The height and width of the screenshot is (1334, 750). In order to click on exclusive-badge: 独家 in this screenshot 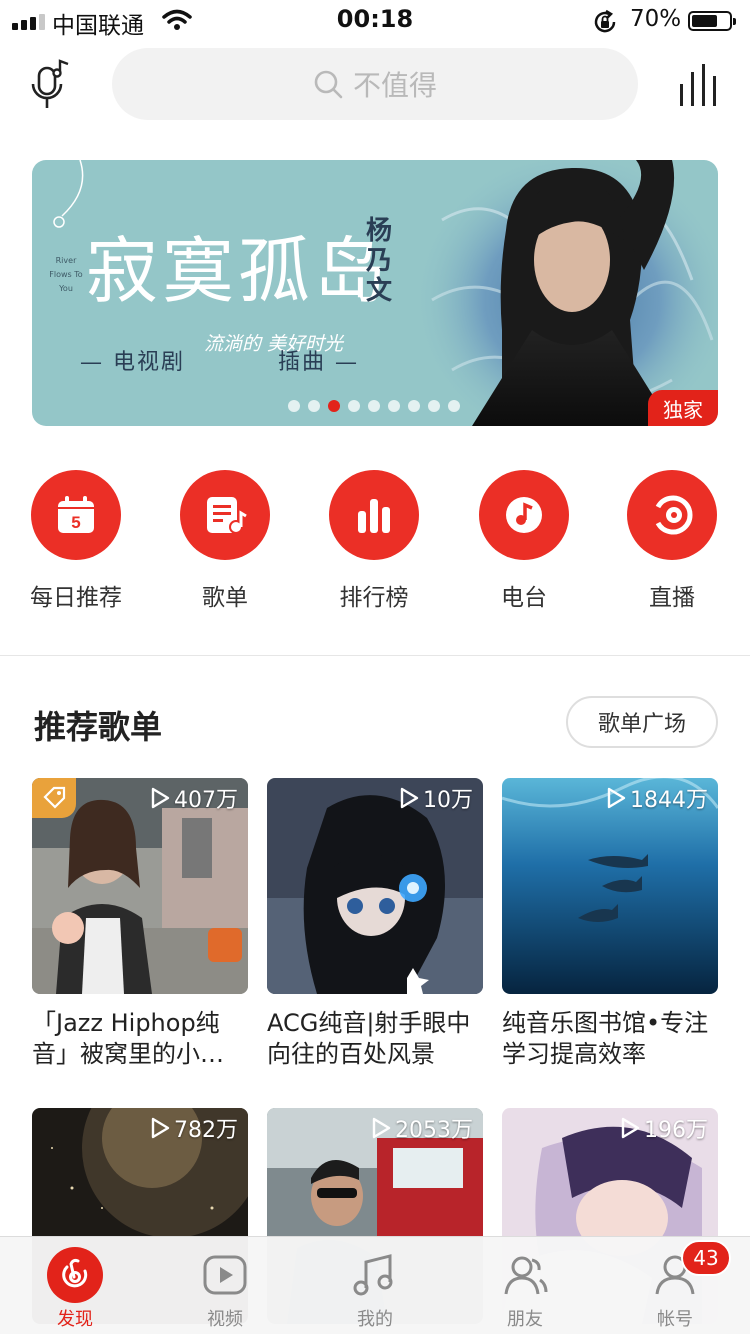, I will do `click(683, 408)`.